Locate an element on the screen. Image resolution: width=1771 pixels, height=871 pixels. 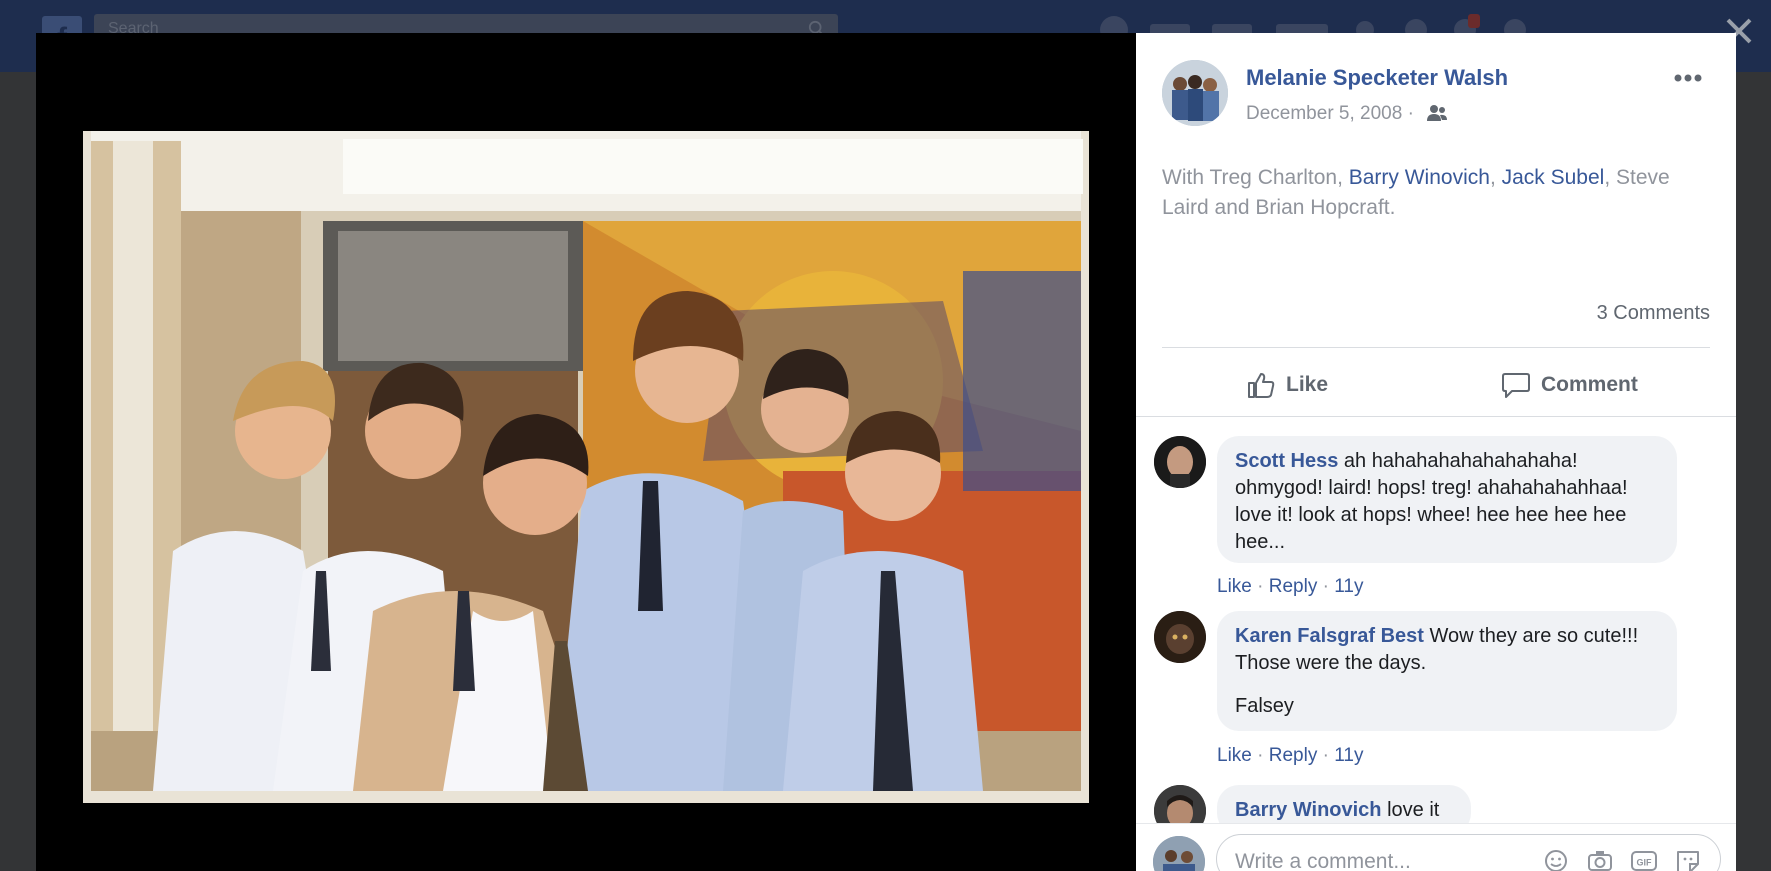
emoji-icon is located at coordinates (1556, 859).